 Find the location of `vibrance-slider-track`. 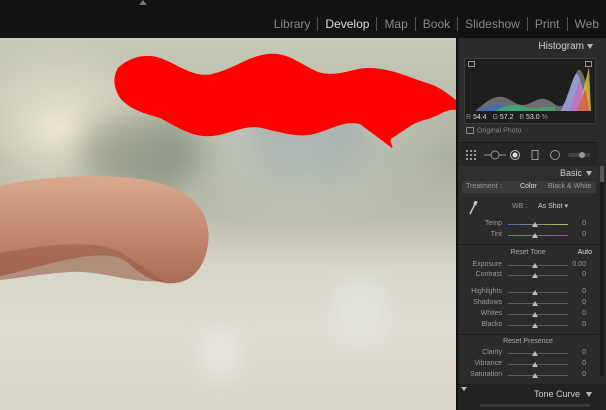

vibrance-slider-track is located at coordinates (538, 364).